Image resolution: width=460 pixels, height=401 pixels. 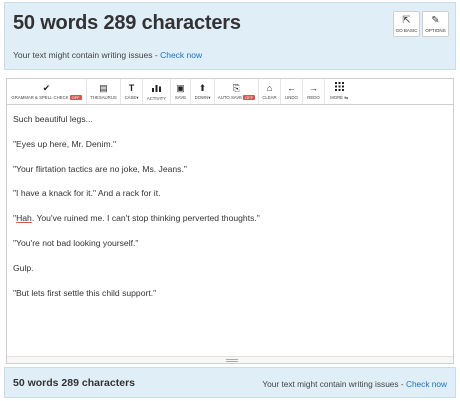 I want to click on clear-icon: ⌂, so click(x=269, y=88).